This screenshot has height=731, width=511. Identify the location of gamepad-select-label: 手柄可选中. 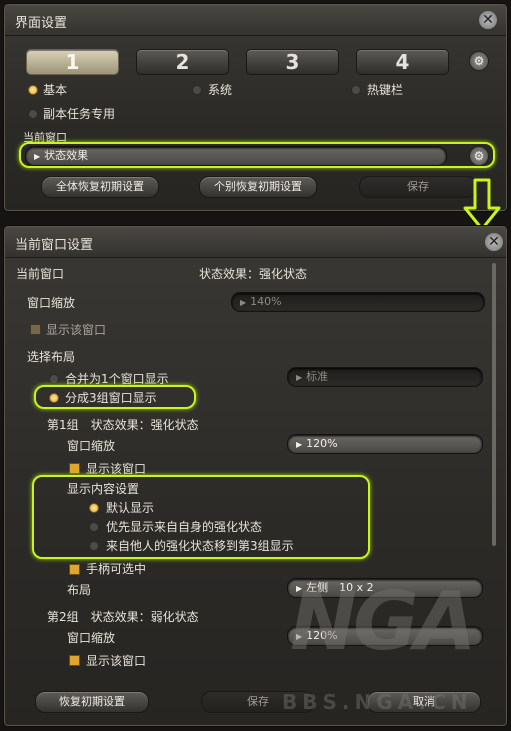
(116, 568).